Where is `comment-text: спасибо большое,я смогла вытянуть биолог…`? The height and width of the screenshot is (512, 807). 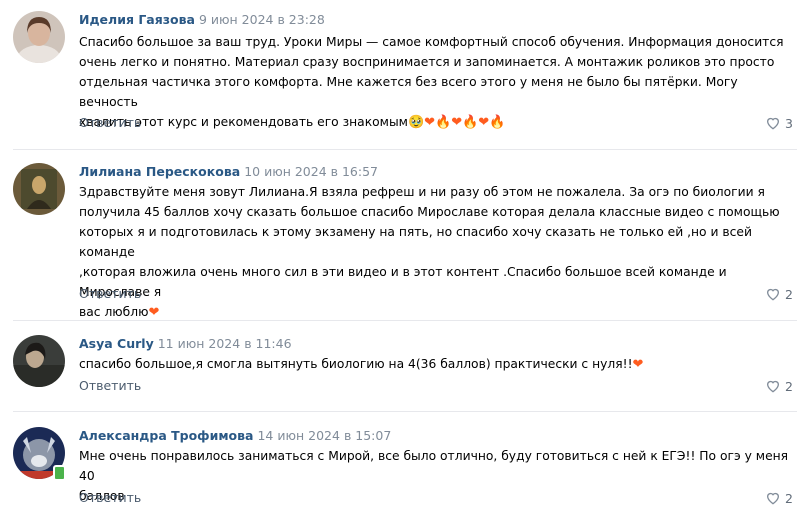 comment-text: спасибо большое,я смогла вытянуть биолог… is located at coordinates (439, 364).